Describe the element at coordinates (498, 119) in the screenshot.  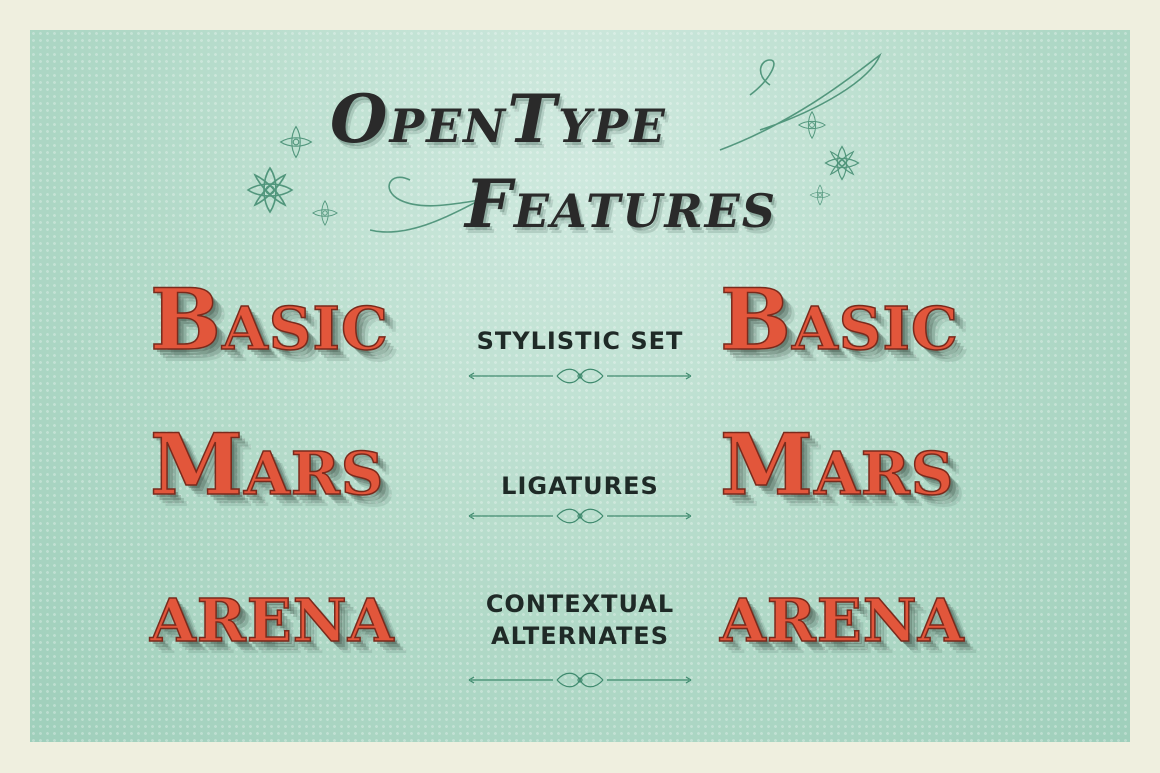
I see `title-line-1: OpenType` at that location.